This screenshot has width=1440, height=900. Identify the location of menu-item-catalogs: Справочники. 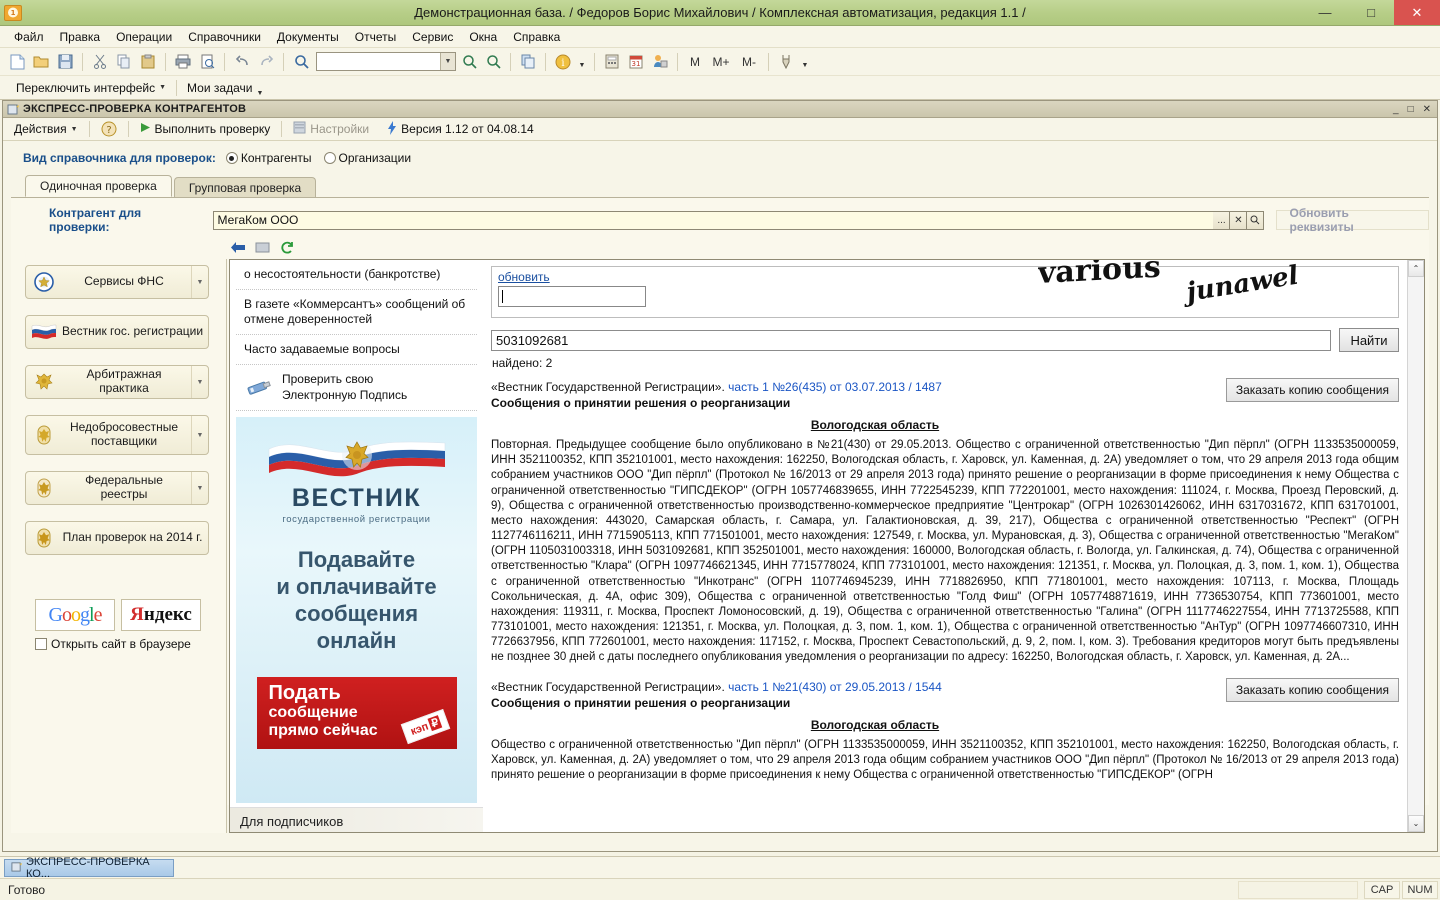
(224, 37).